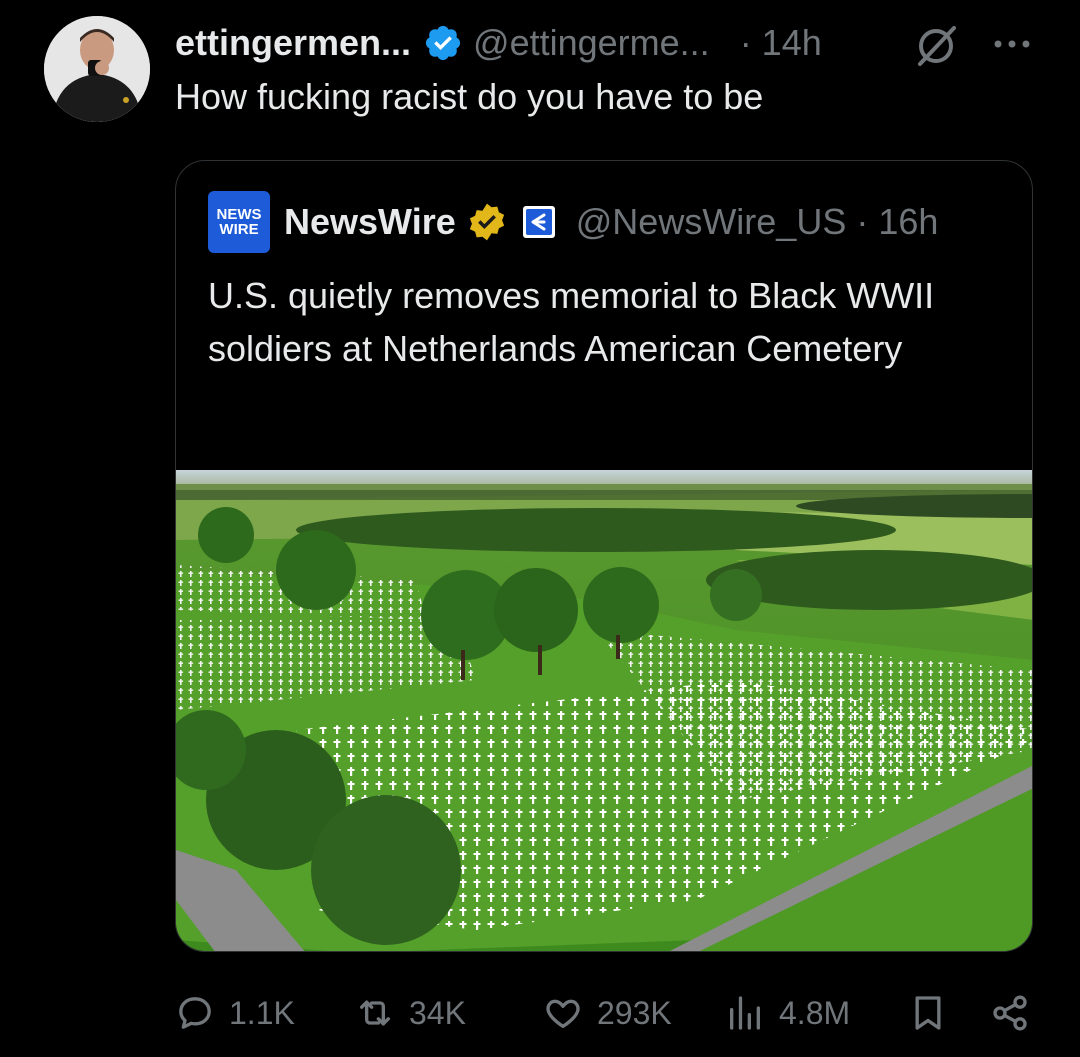  Describe the element at coordinates (443, 43) in the screenshot. I see `verified-badge-icon` at that location.